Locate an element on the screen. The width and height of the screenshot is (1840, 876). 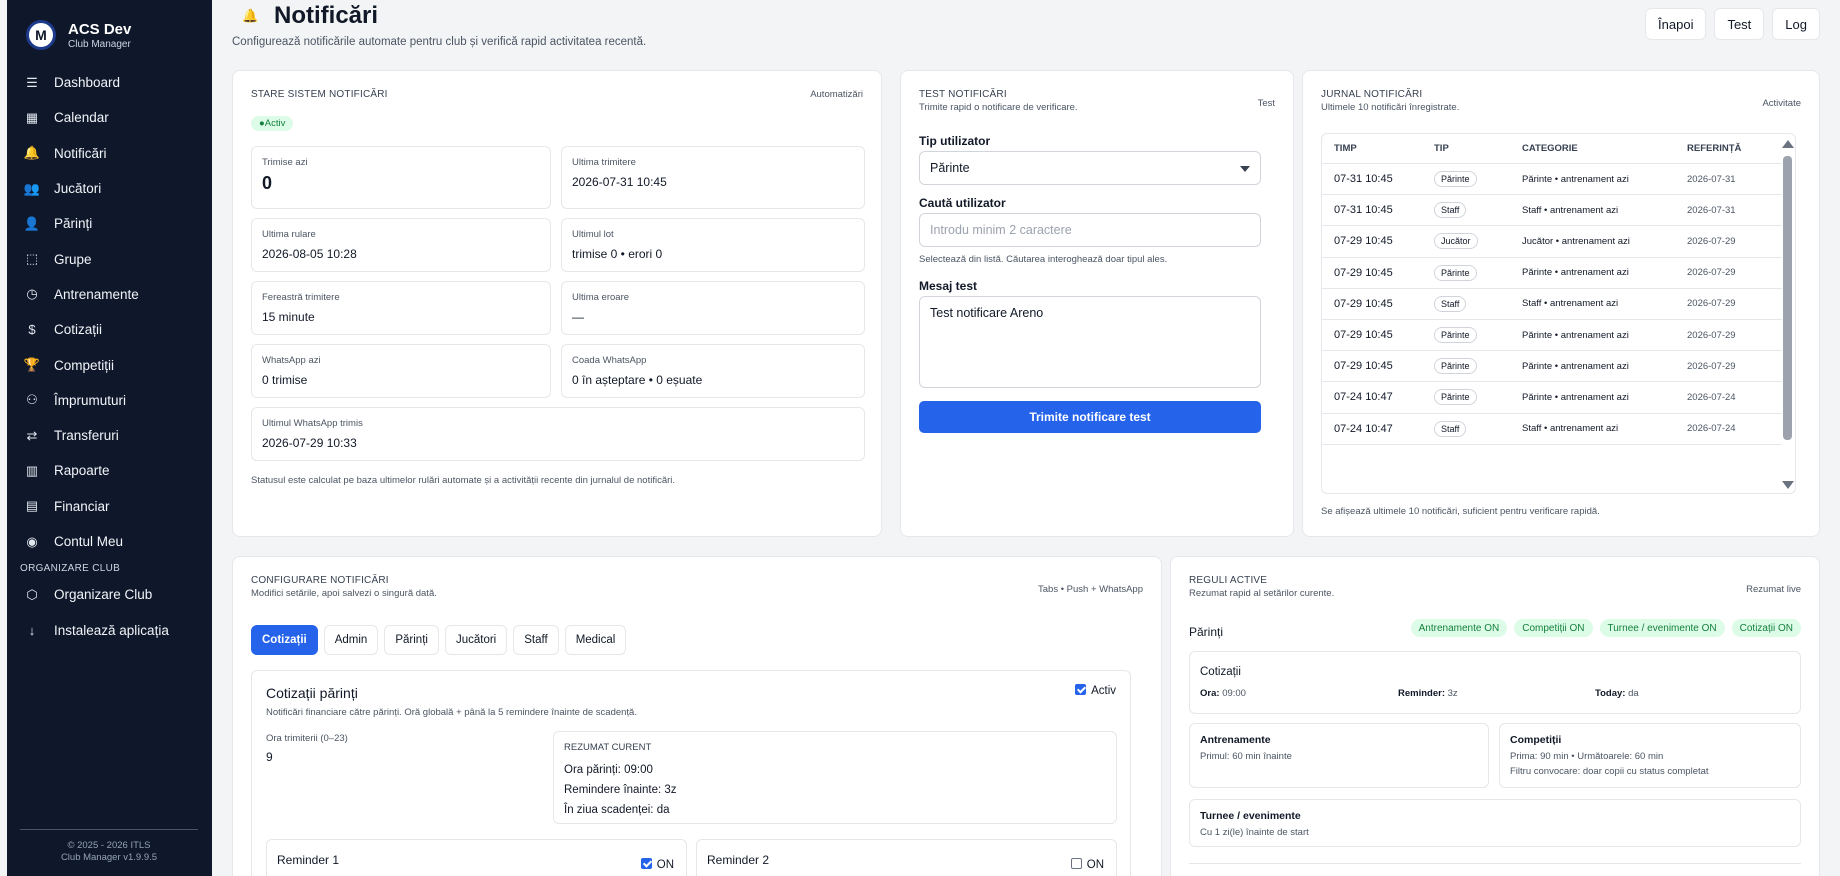
sidebar-item-contul-meu: ◉ Contul Meu is located at coordinates (112, 541).